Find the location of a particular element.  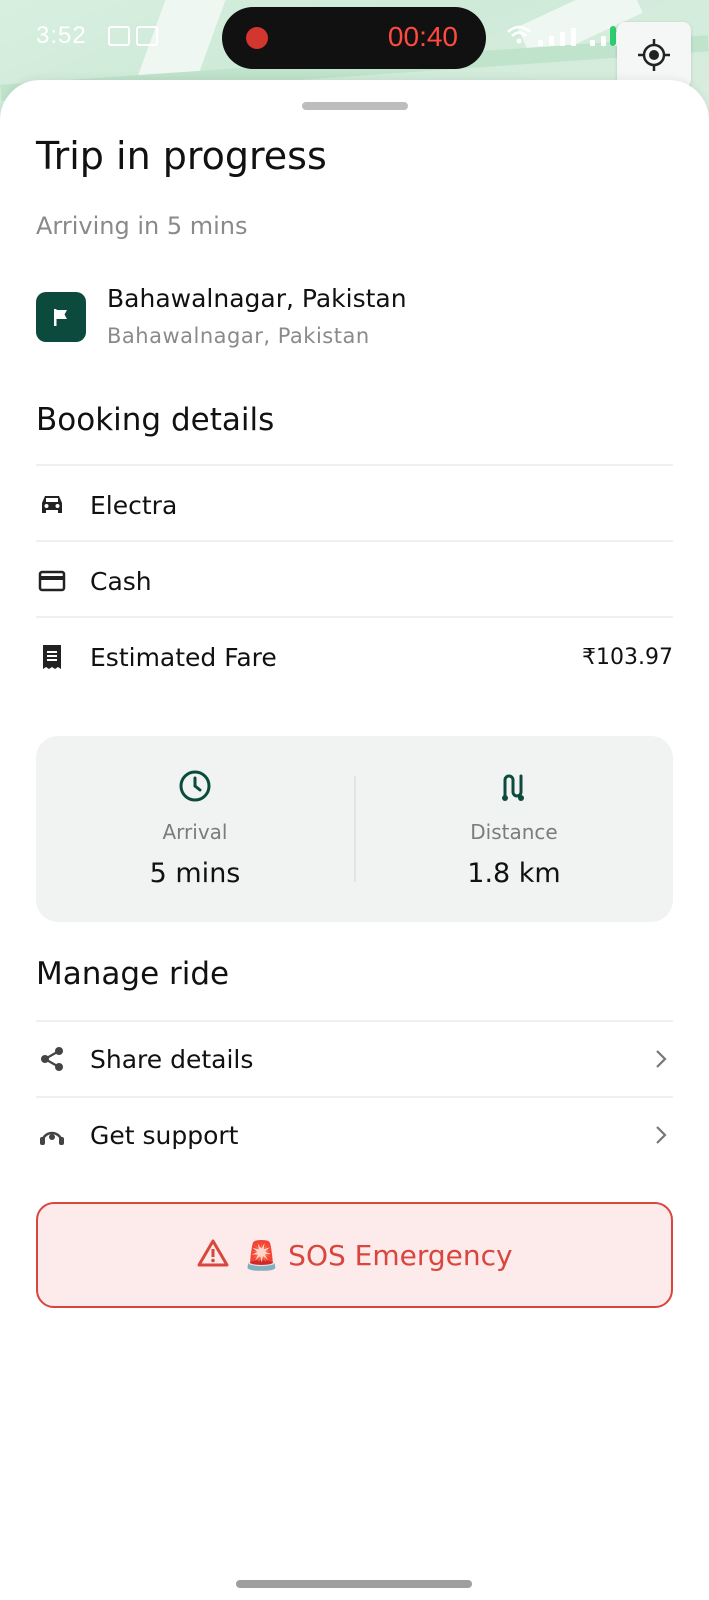

destination-address: Bahawalnagar, Pakistan is located at coordinates (238, 336).